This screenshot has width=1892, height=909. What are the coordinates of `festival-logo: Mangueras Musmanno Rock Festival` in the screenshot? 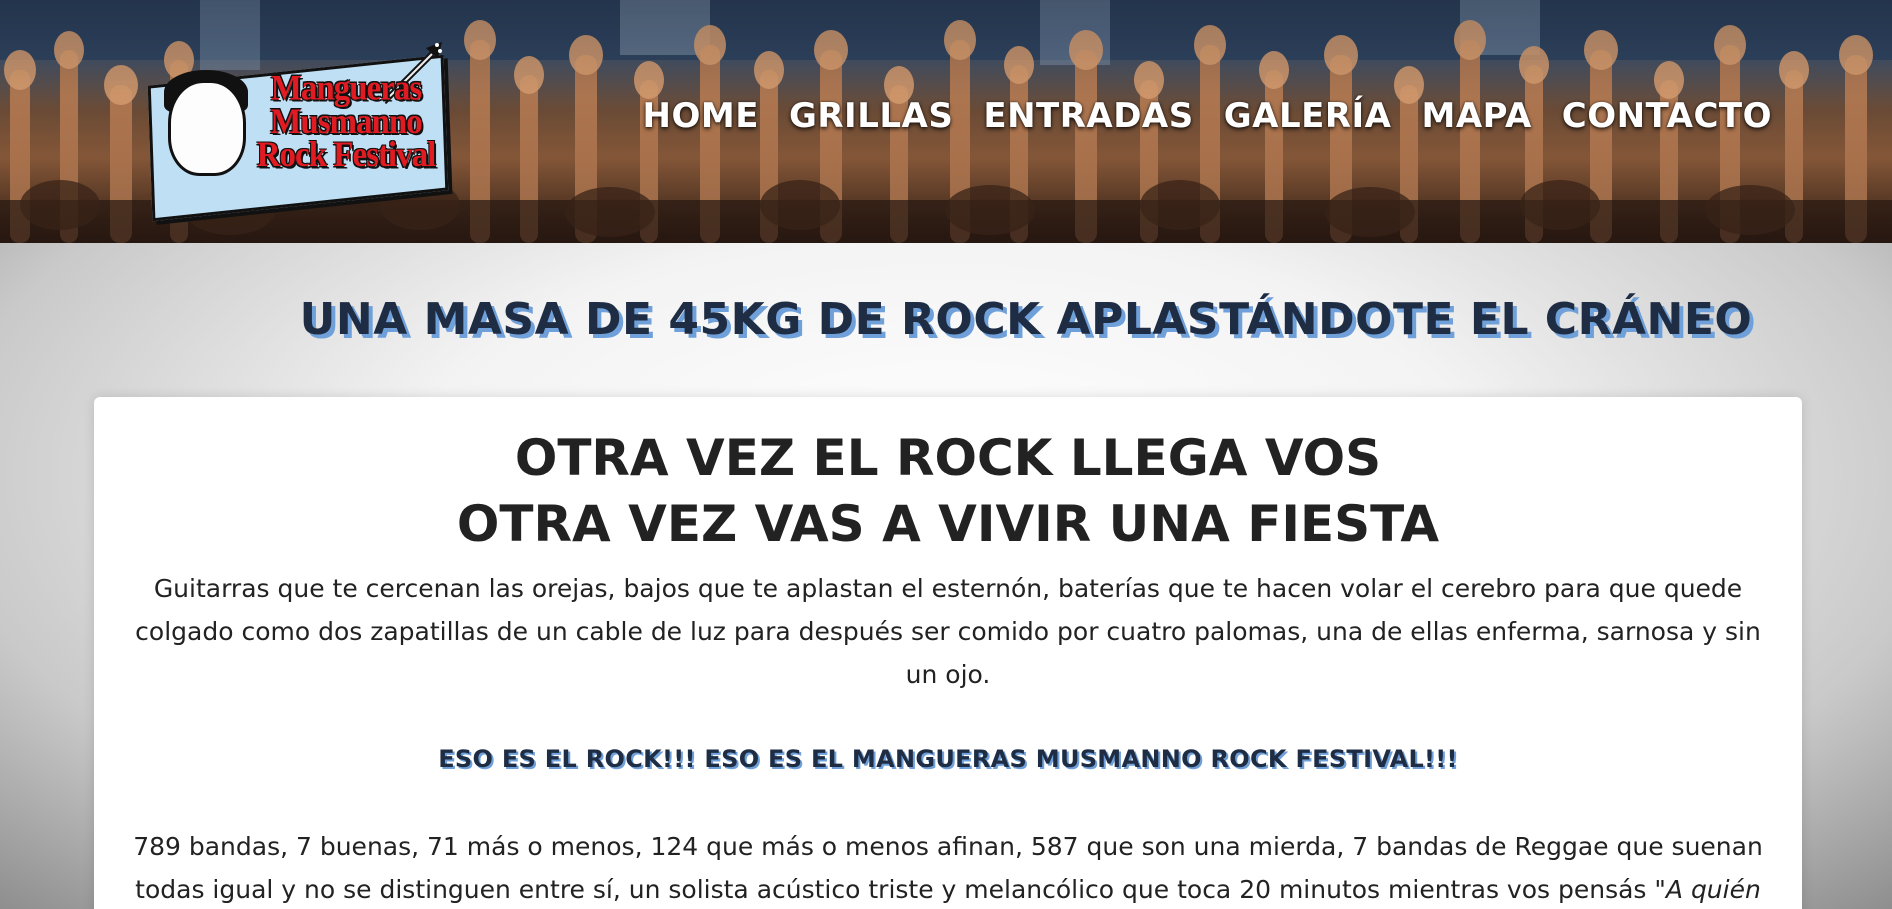 It's located at (297, 131).